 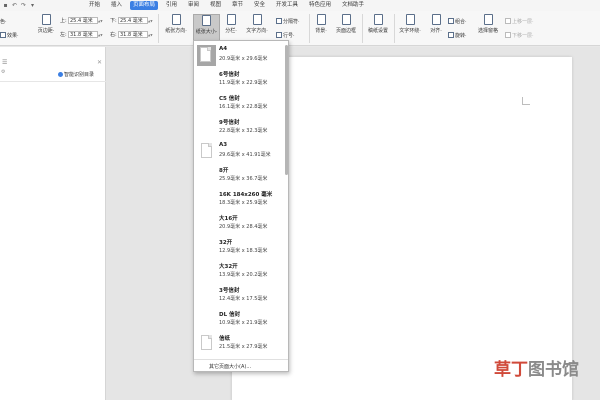 What do you see at coordinates (259, 5) in the screenshot?
I see `menu-security: 安全` at bounding box center [259, 5].